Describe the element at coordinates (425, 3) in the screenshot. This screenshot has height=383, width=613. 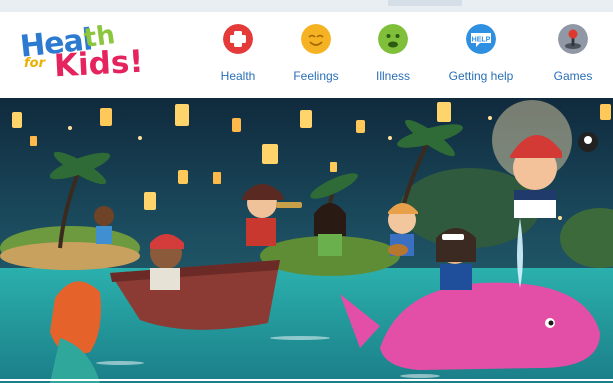
I see `top-strip-tab` at that location.